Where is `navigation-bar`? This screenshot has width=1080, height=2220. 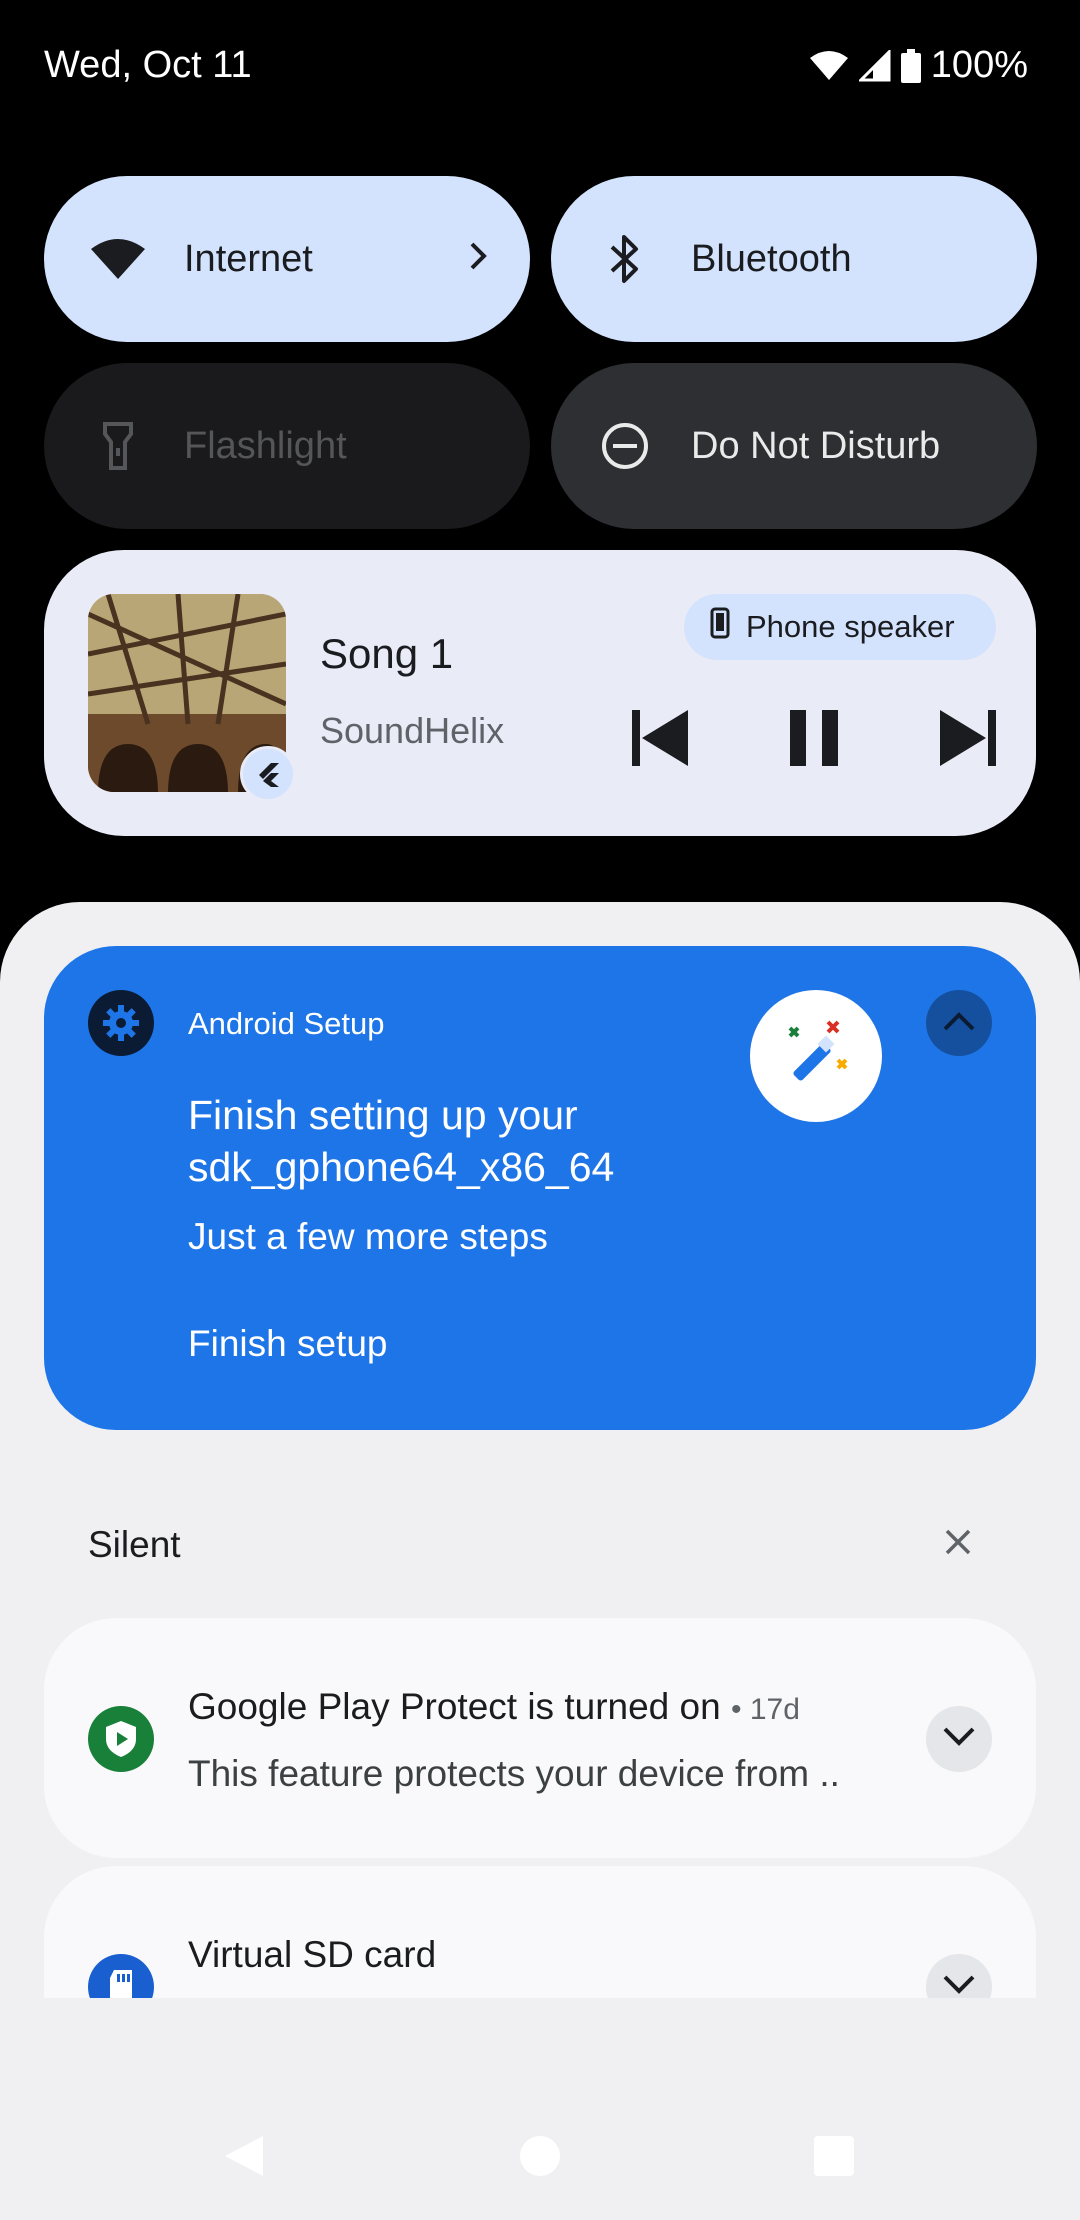
navigation-bar is located at coordinates (540, 2155).